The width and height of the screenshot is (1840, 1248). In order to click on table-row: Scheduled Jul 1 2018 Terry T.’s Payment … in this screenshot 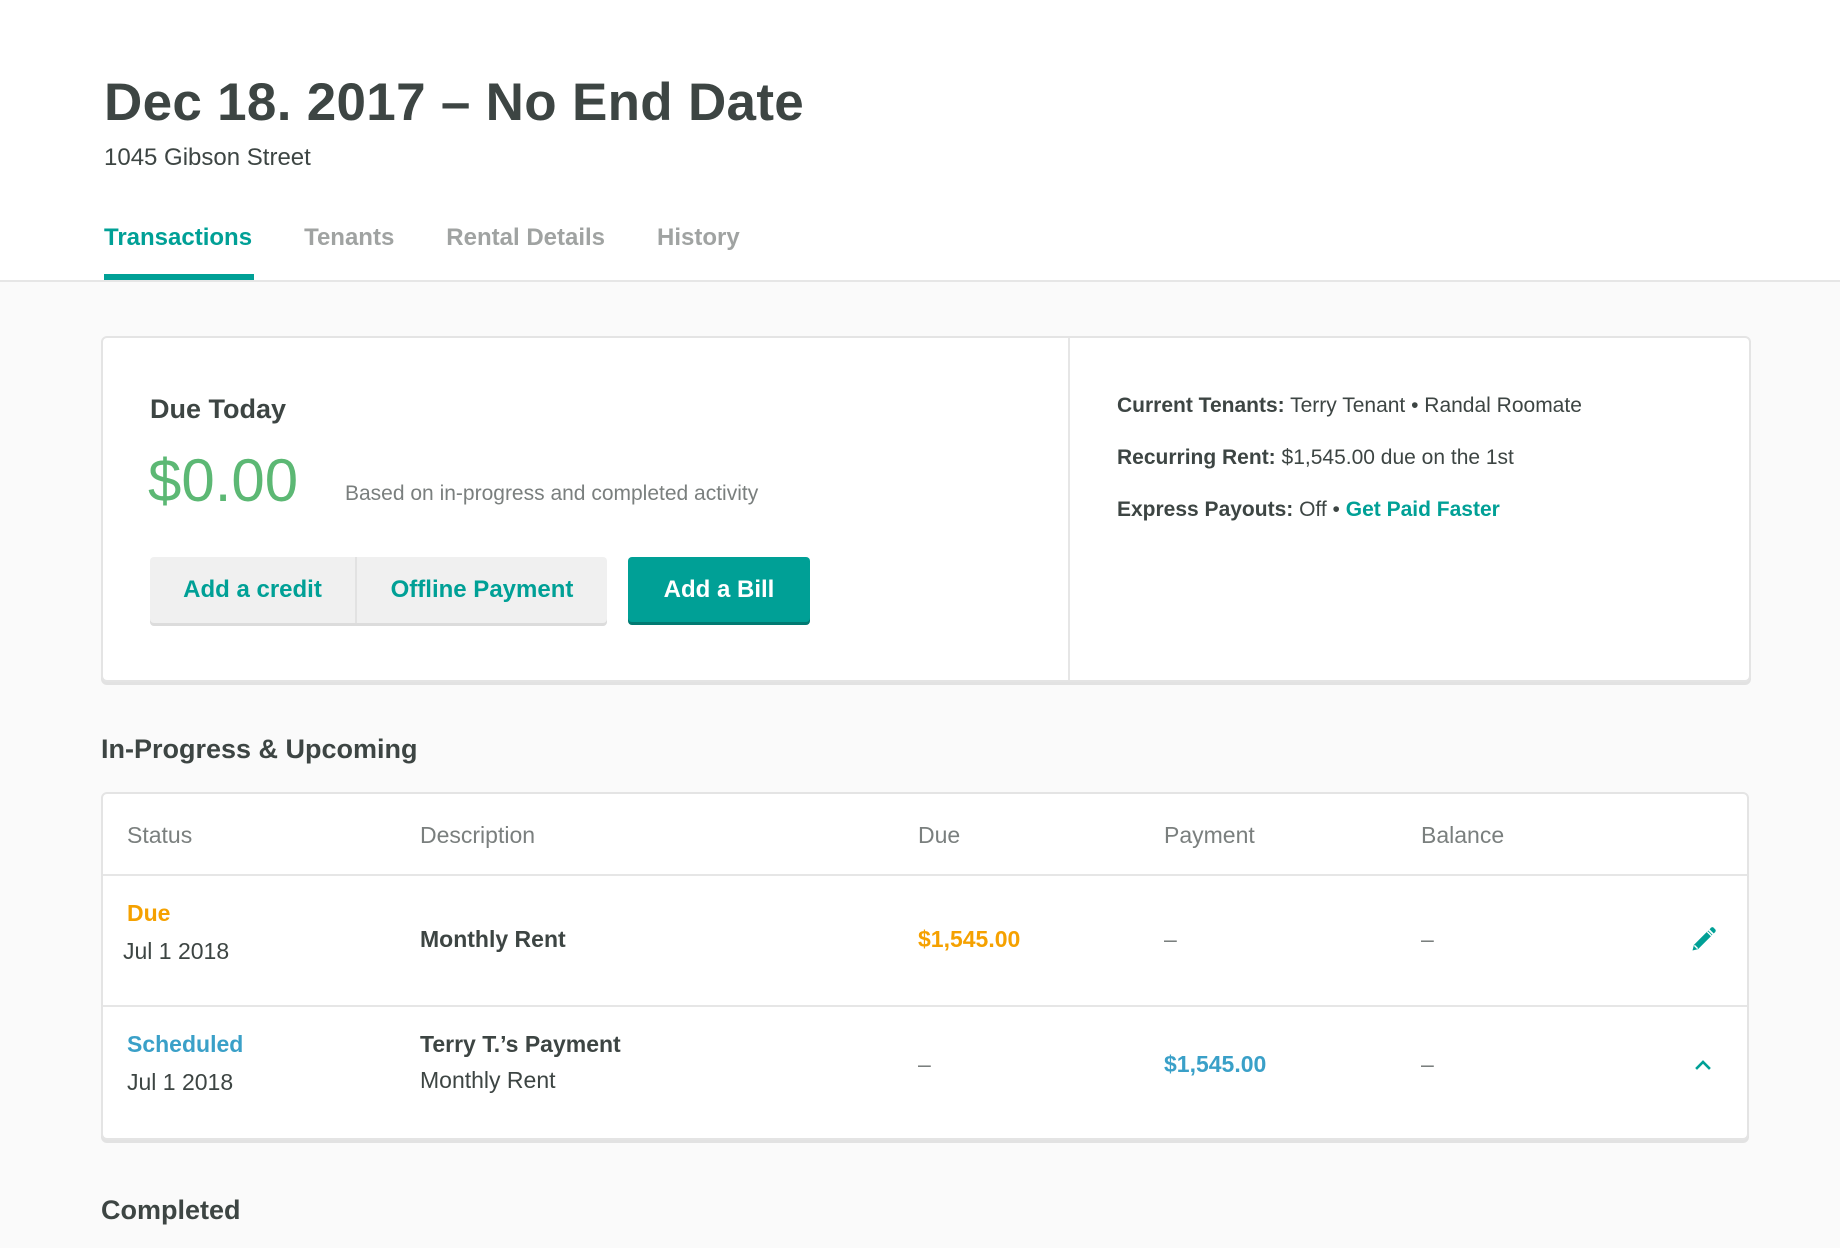, I will do `click(925, 1072)`.